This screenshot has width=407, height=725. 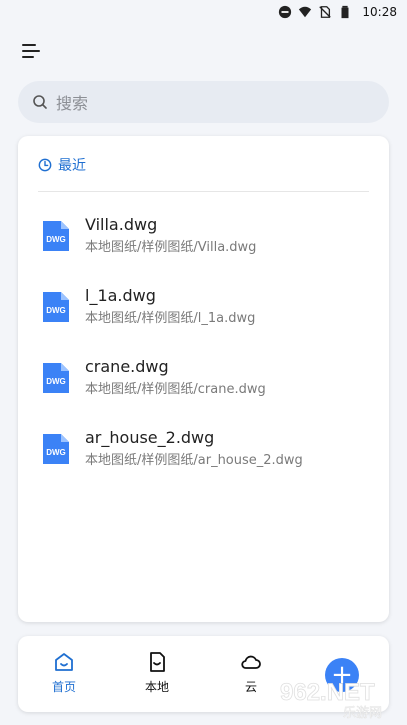 What do you see at coordinates (150, 437) in the screenshot?
I see `file-name: ar_house_2.dwg` at bounding box center [150, 437].